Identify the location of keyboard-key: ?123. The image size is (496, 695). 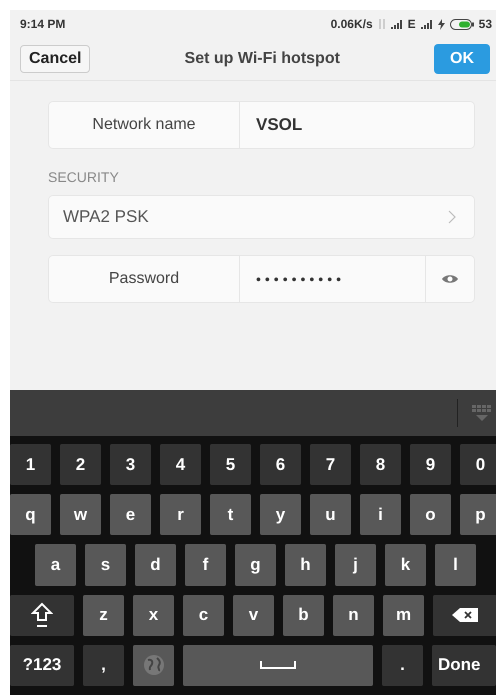
(42, 665).